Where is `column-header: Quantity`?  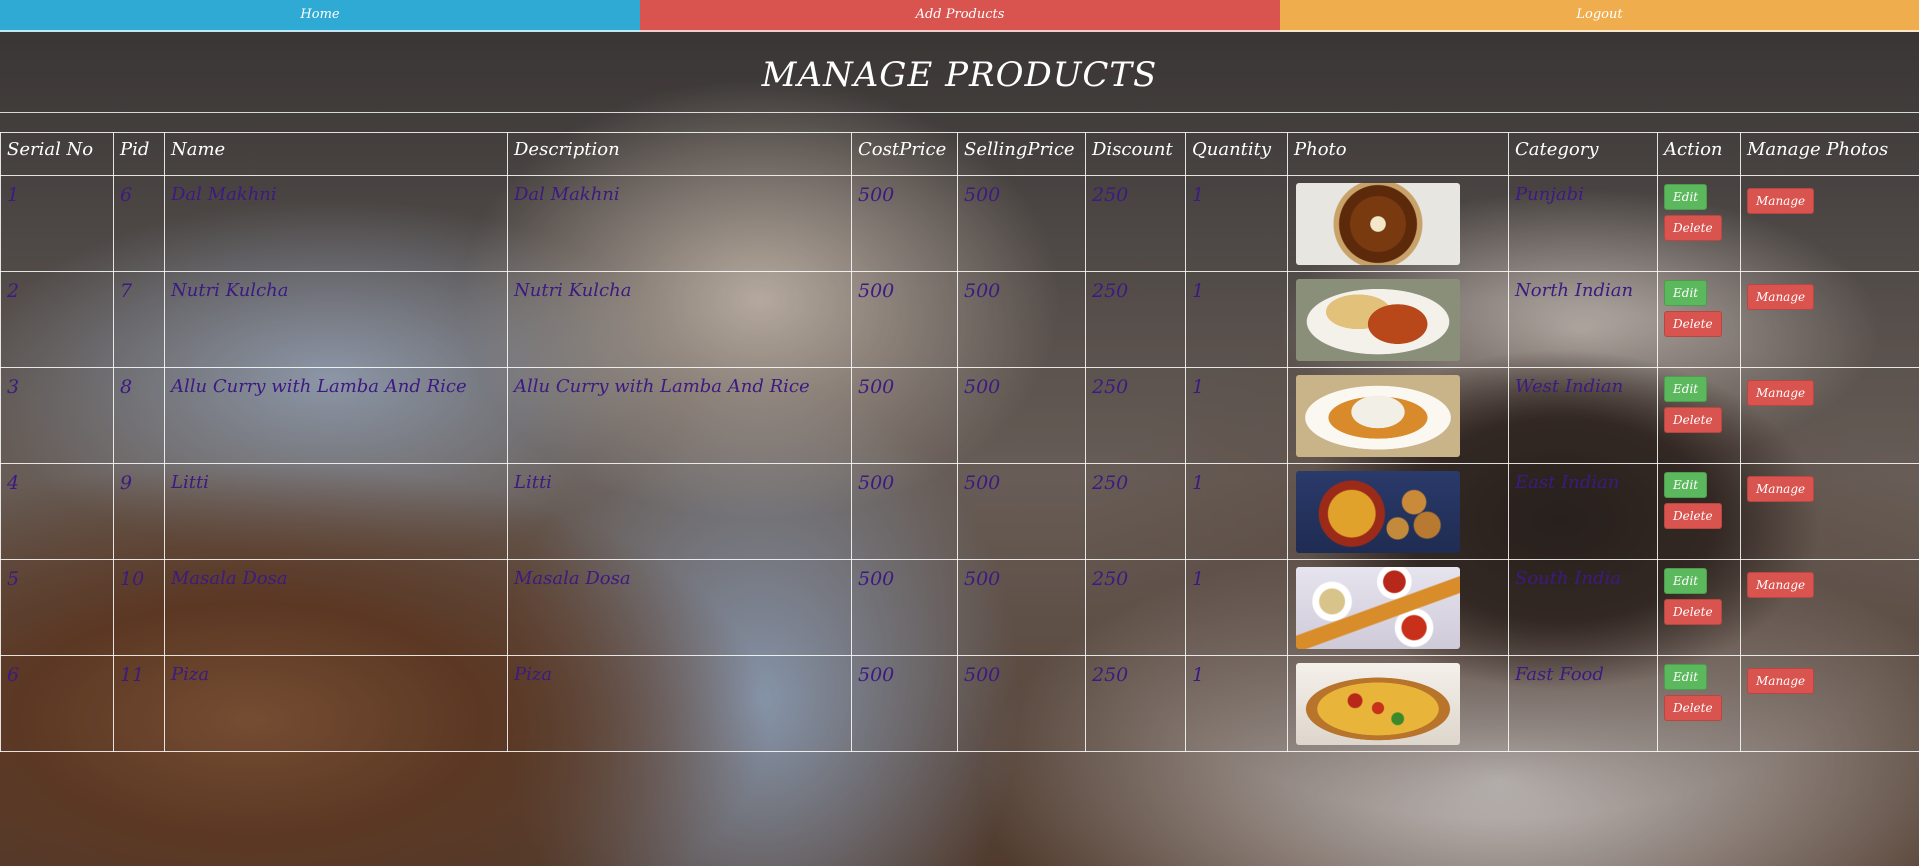 column-header: Quantity is located at coordinates (1236, 154).